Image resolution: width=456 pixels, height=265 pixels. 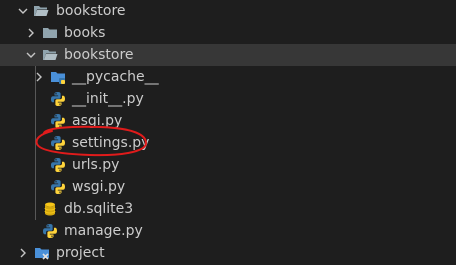 I want to click on folder-pycache-icon, so click(x=58, y=77).